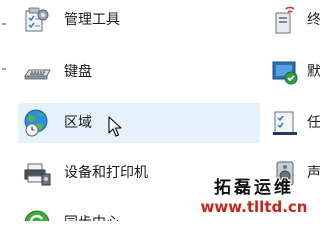 The height and width of the screenshot is (240, 320). Describe the element at coordinates (139, 123) in the screenshot. I see `item-region: 区域` at that location.